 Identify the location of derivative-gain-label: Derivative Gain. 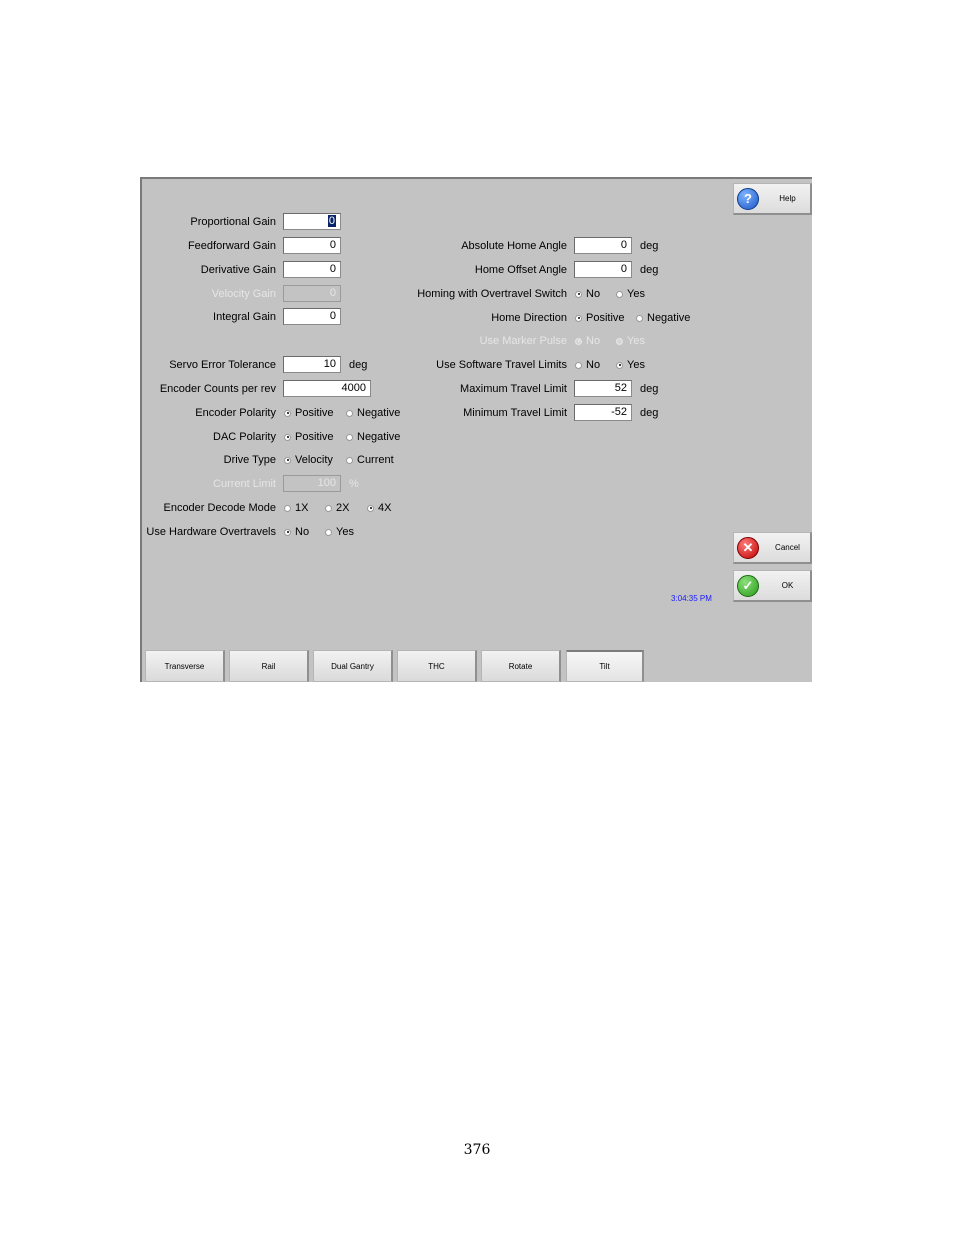
(238, 270).